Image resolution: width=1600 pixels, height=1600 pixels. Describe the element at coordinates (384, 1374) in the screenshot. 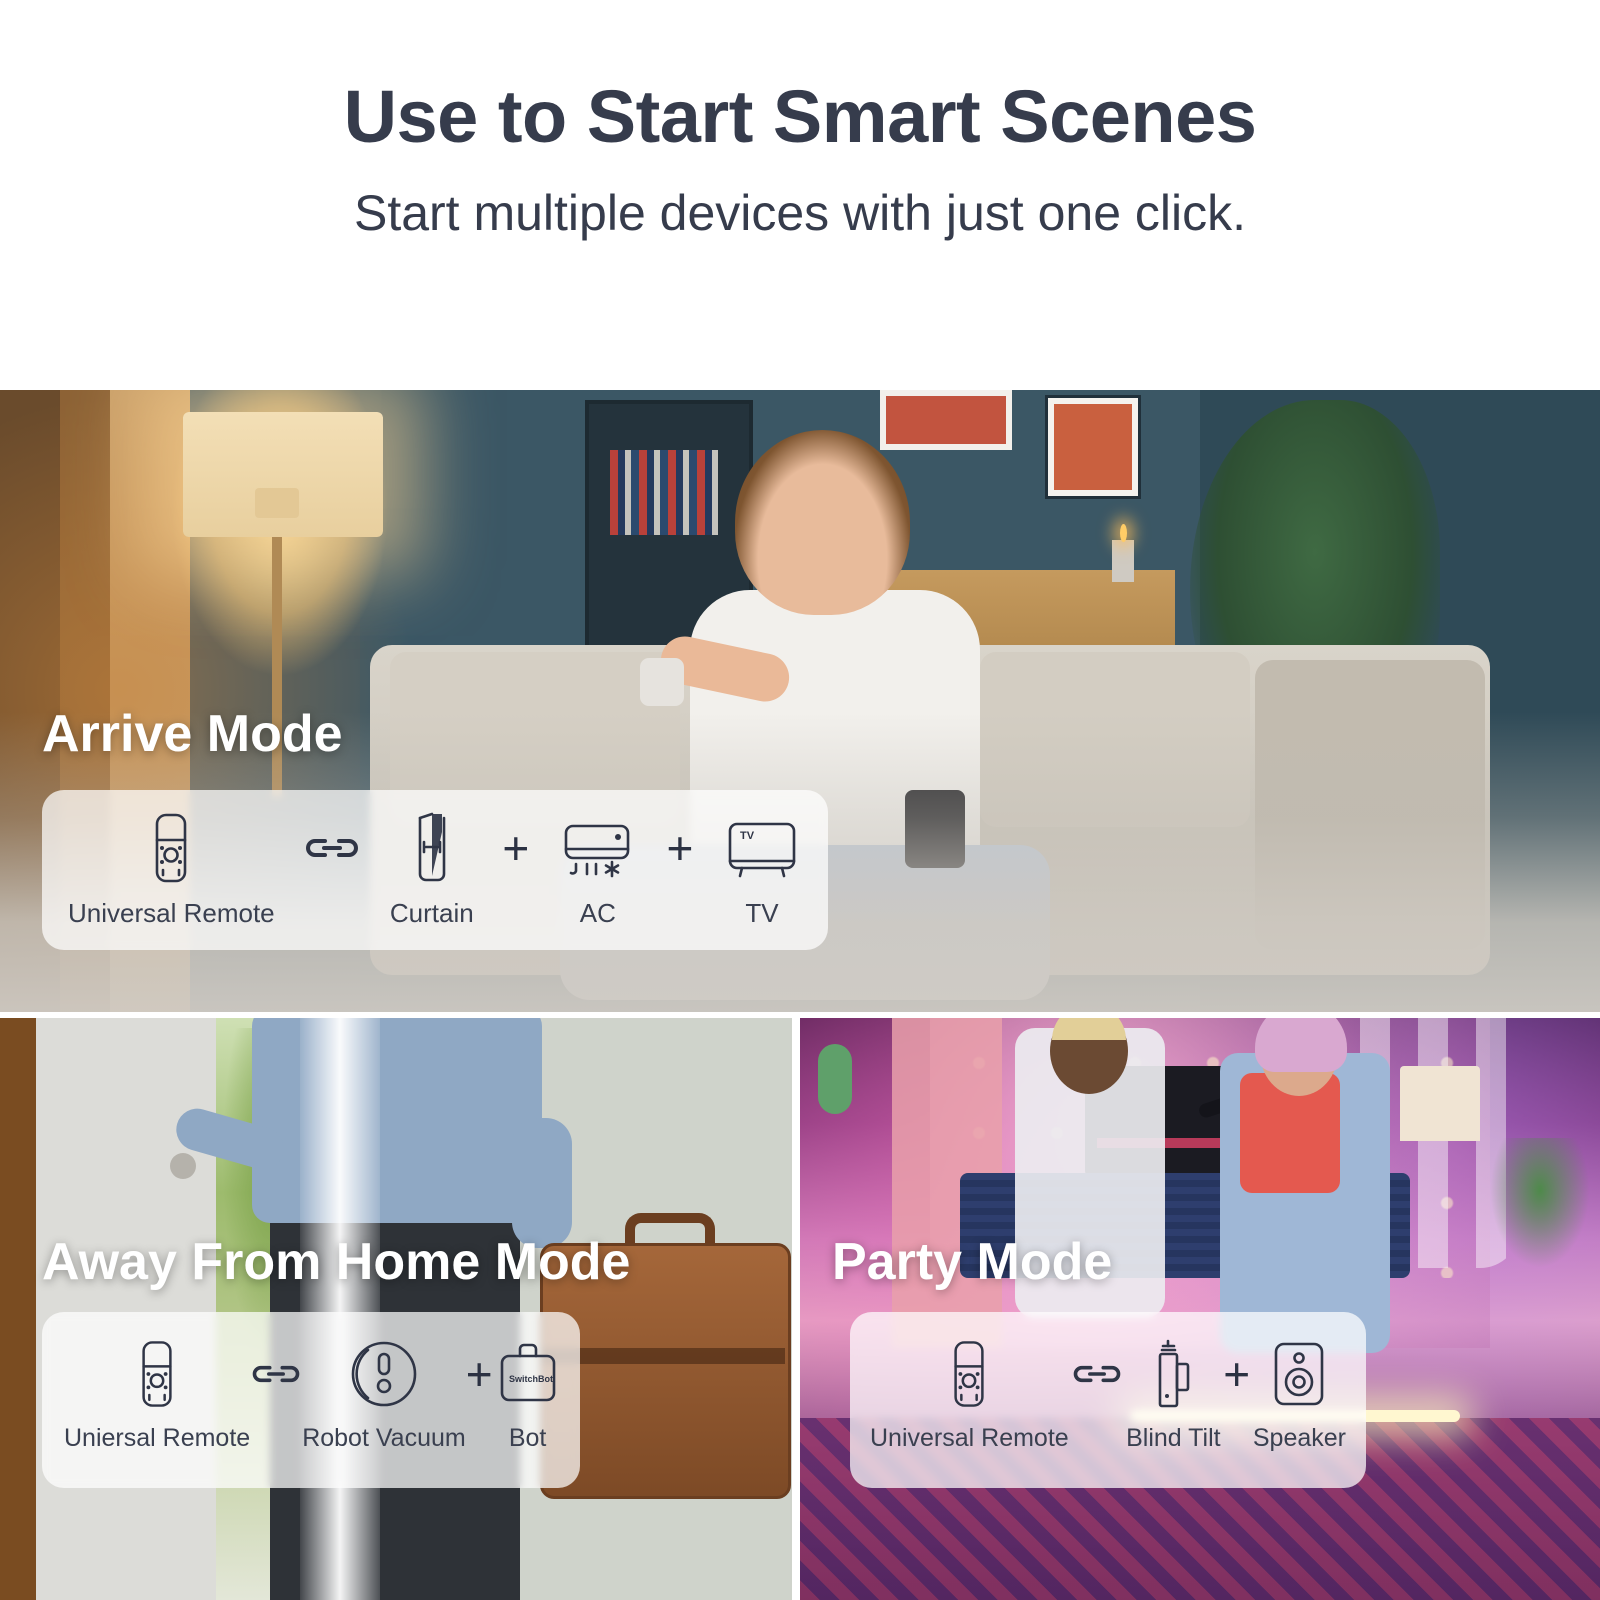

I see `robot-vacuum-icon` at that location.